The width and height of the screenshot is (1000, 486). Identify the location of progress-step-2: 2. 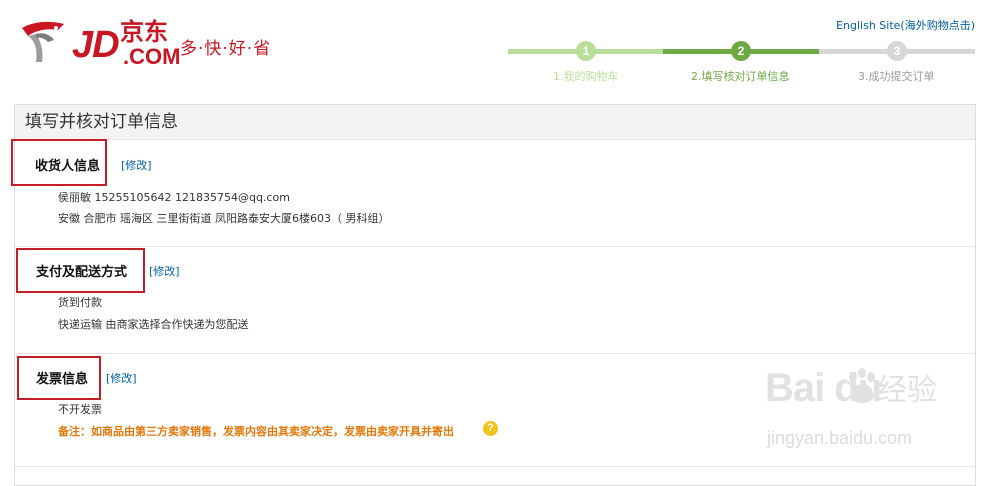
(741, 51).